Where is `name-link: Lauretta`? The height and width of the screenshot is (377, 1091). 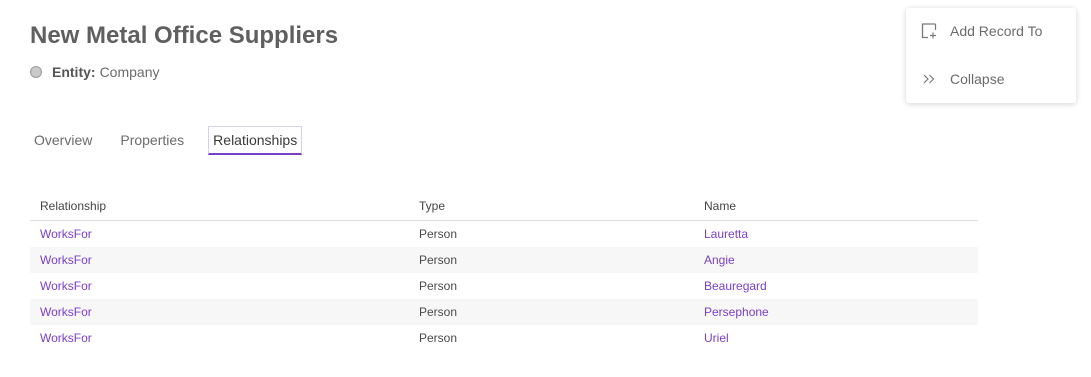
name-link: Lauretta is located at coordinates (726, 234).